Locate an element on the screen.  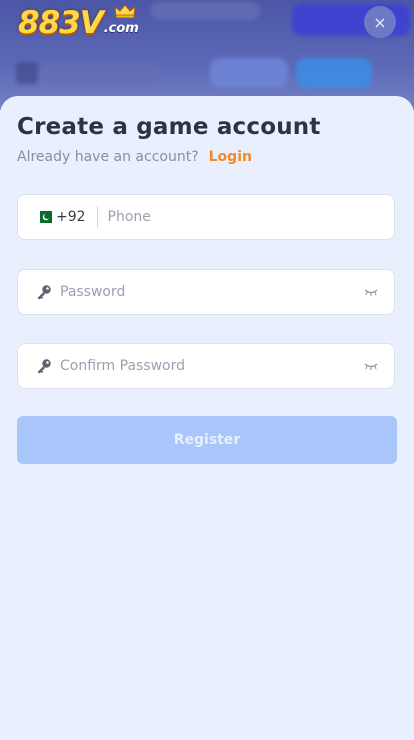
password-input: Password is located at coordinates (92, 292).